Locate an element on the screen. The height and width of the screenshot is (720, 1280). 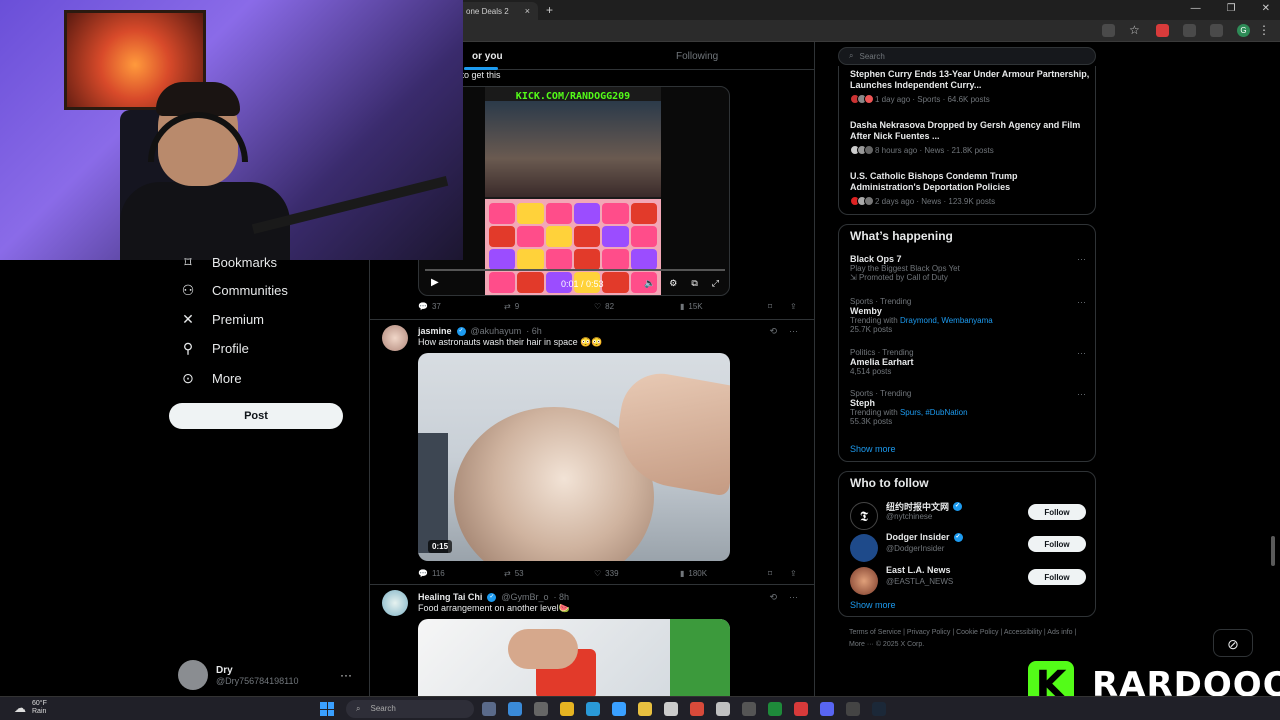
reply-button: 💬 37 is located at coordinates (429, 306).